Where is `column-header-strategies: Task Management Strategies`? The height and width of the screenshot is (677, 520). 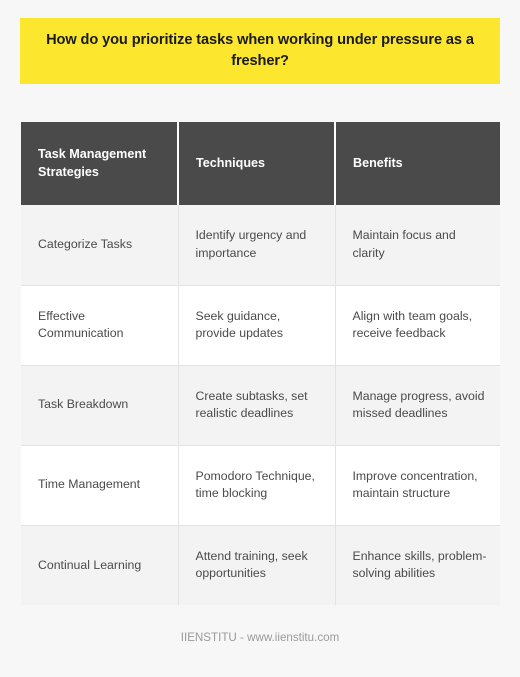 column-header-strategies: Task Management Strategies is located at coordinates (100, 163).